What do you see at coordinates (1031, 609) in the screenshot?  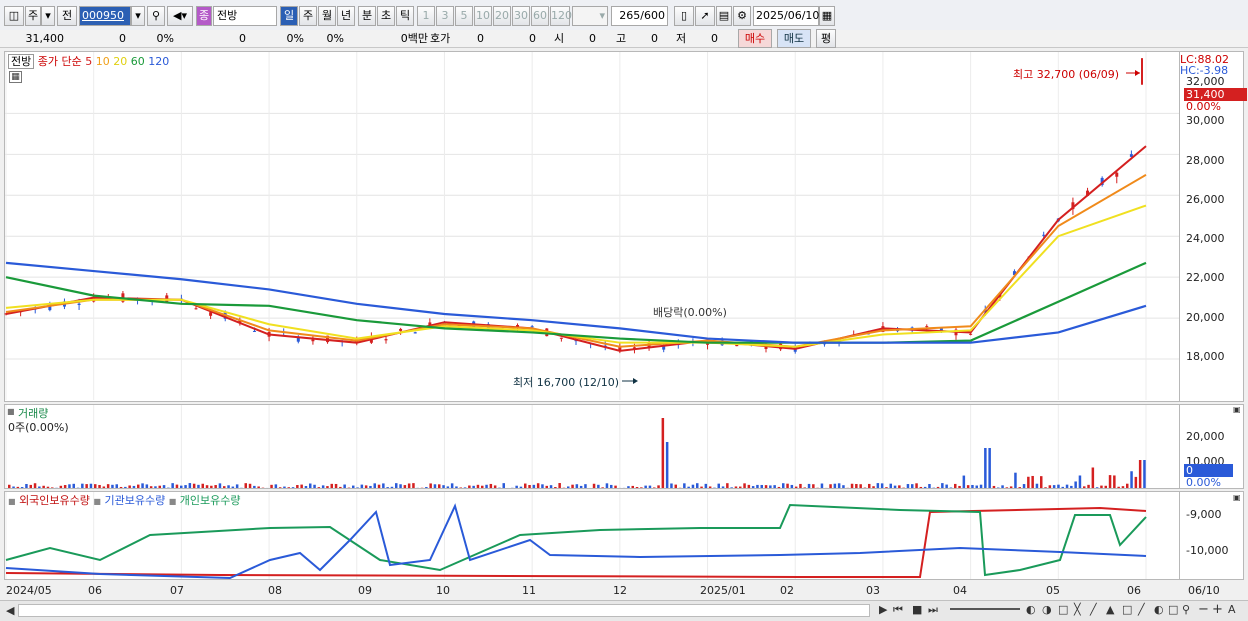 I see `tool-icon-1: ◐` at bounding box center [1031, 609].